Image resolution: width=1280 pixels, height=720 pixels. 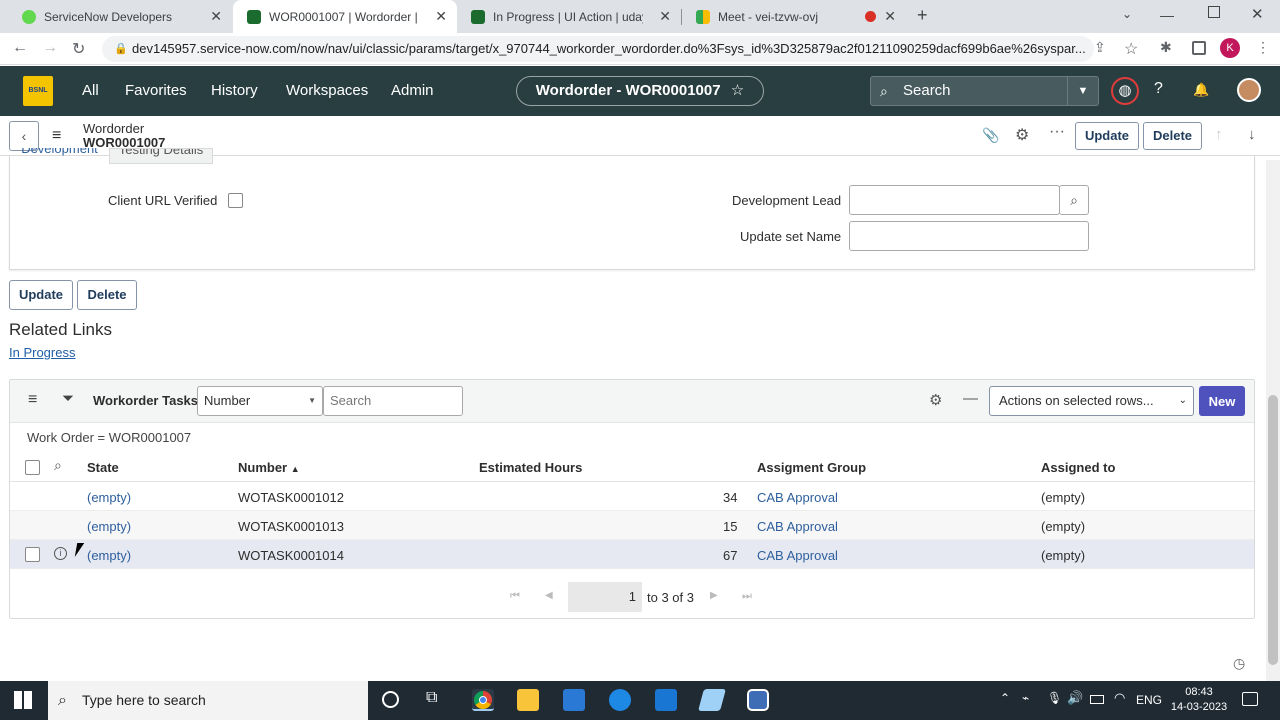 What do you see at coordinates (260, 401) in the screenshot?
I see `search-field-select: Number ▼` at bounding box center [260, 401].